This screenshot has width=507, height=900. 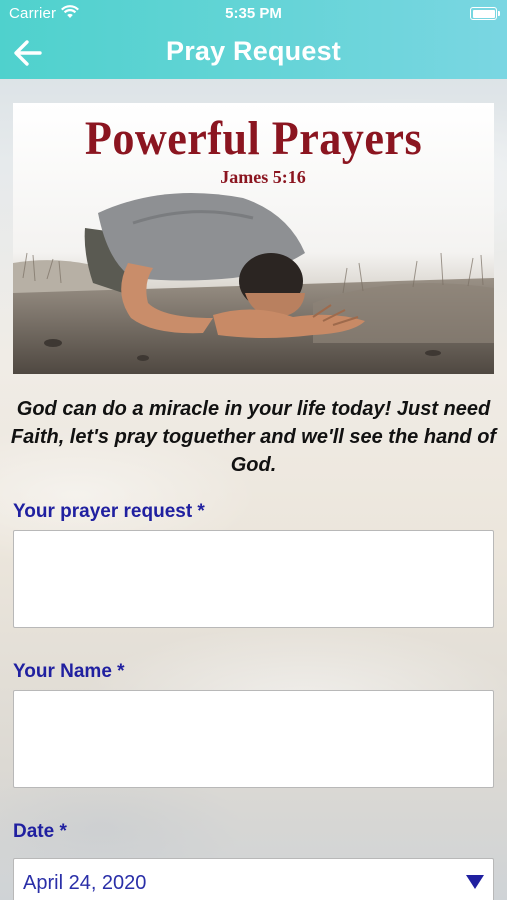 I want to click on battery-icon, so click(x=485, y=13).